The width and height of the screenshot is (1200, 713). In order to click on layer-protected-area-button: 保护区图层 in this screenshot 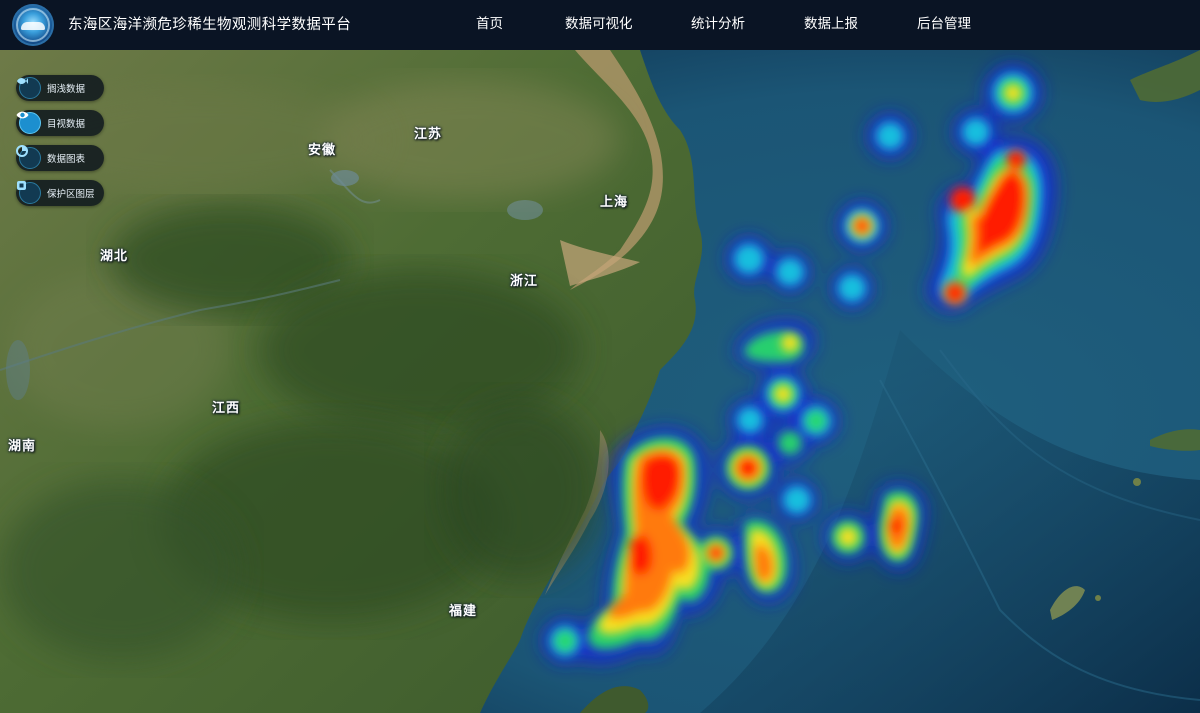, I will do `click(60, 193)`.